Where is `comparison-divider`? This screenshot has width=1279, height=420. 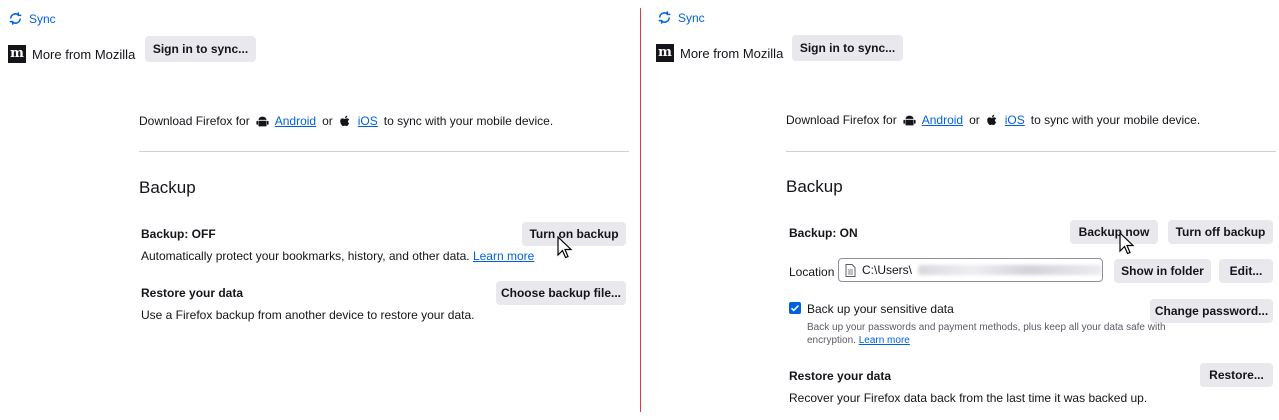 comparison-divider is located at coordinates (640, 210).